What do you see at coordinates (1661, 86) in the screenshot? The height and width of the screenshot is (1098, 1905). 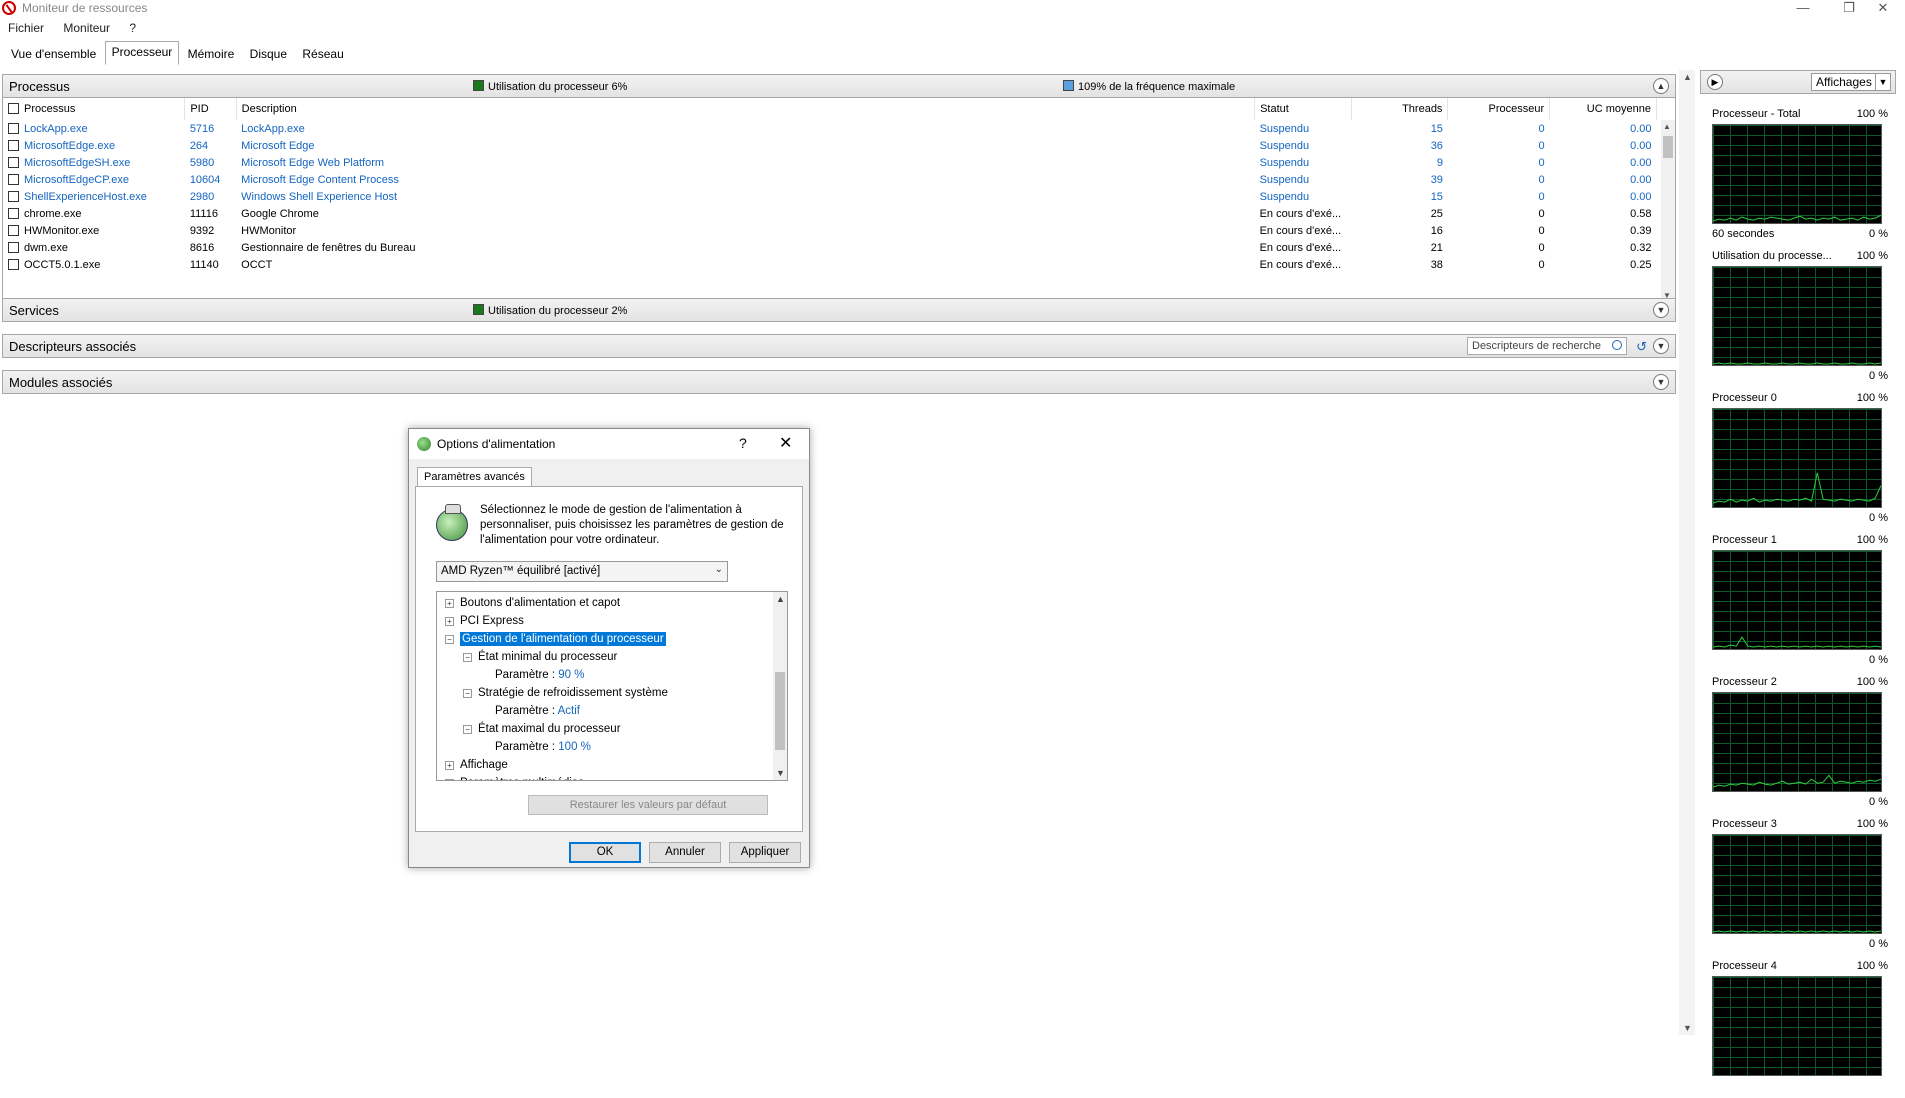 I see `collapse-processes-icon: ▲` at bounding box center [1661, 86].